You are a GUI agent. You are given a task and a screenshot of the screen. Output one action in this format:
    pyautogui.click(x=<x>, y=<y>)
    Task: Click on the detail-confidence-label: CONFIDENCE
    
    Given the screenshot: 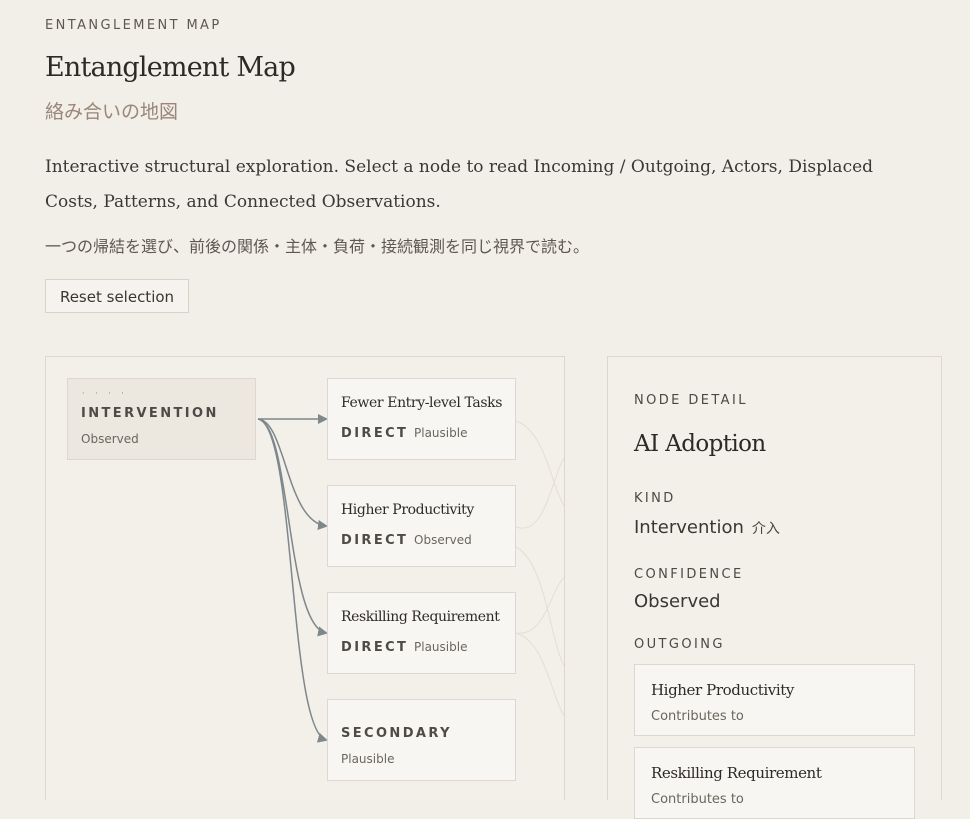 What is the action you would take?
    pyautogui.click(x=689, y=574)
    